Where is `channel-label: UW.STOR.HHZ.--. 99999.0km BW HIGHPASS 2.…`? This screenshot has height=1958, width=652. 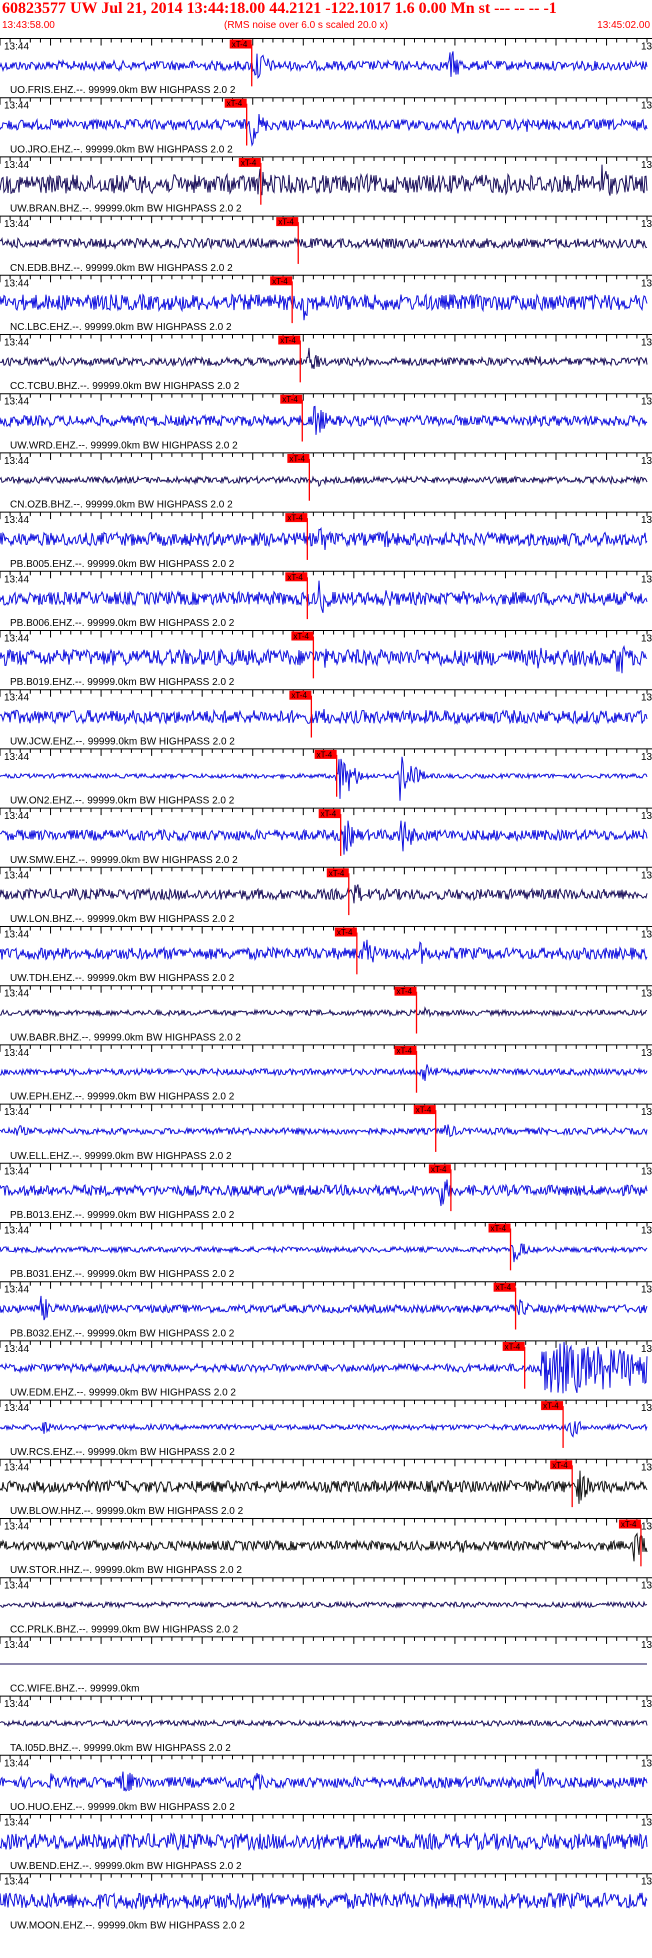 channel-label: UW.STOR.HHZ.--. 99999.0km BW HIGHPASS 2.… is located at coordinates (126, 1570).